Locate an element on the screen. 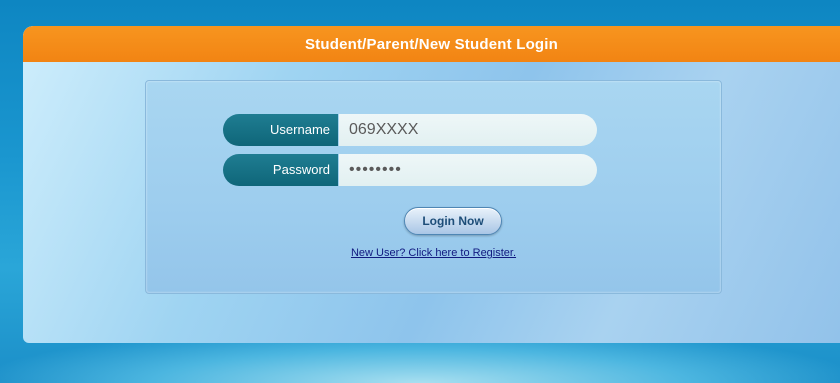 Image resolution: width=840 pixels, height=383 pixels. login-button: Login Now is located at coordinates (453, 221).